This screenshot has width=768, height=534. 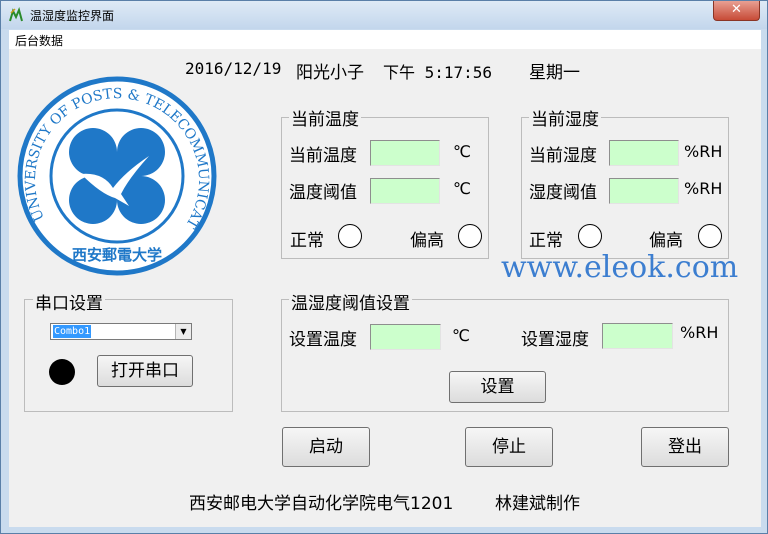 What do you see at coordinates (117, 255) in the screenshot?
I see `logo-chinese-name: 西安郵電大学` at bounding box center [117, 255].